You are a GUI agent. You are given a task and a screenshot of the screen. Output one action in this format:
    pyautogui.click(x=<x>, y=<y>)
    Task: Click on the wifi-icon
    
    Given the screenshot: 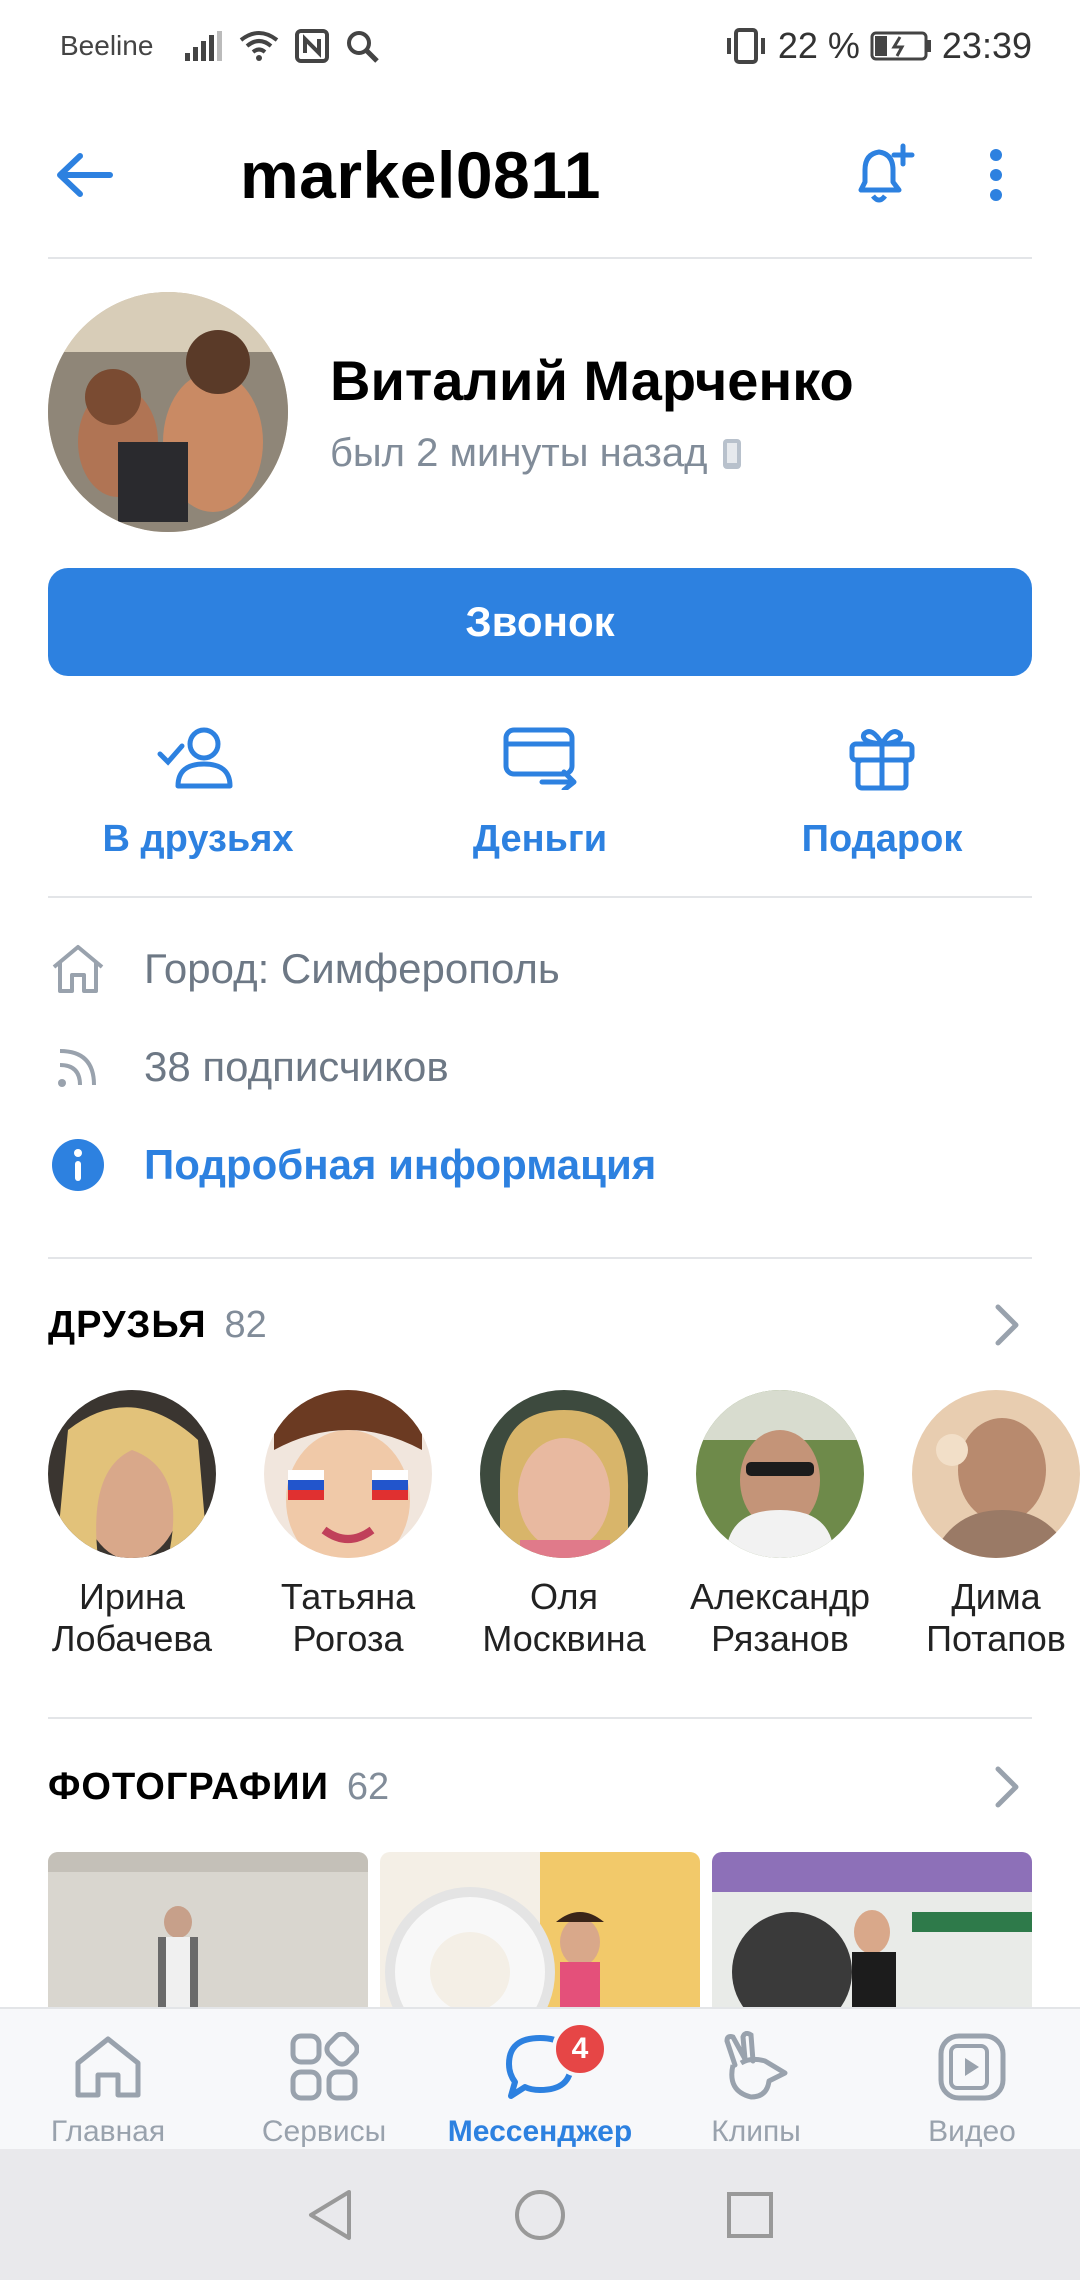 What is the action you would take?
    pyautogui.click(x=259, y=46)
    